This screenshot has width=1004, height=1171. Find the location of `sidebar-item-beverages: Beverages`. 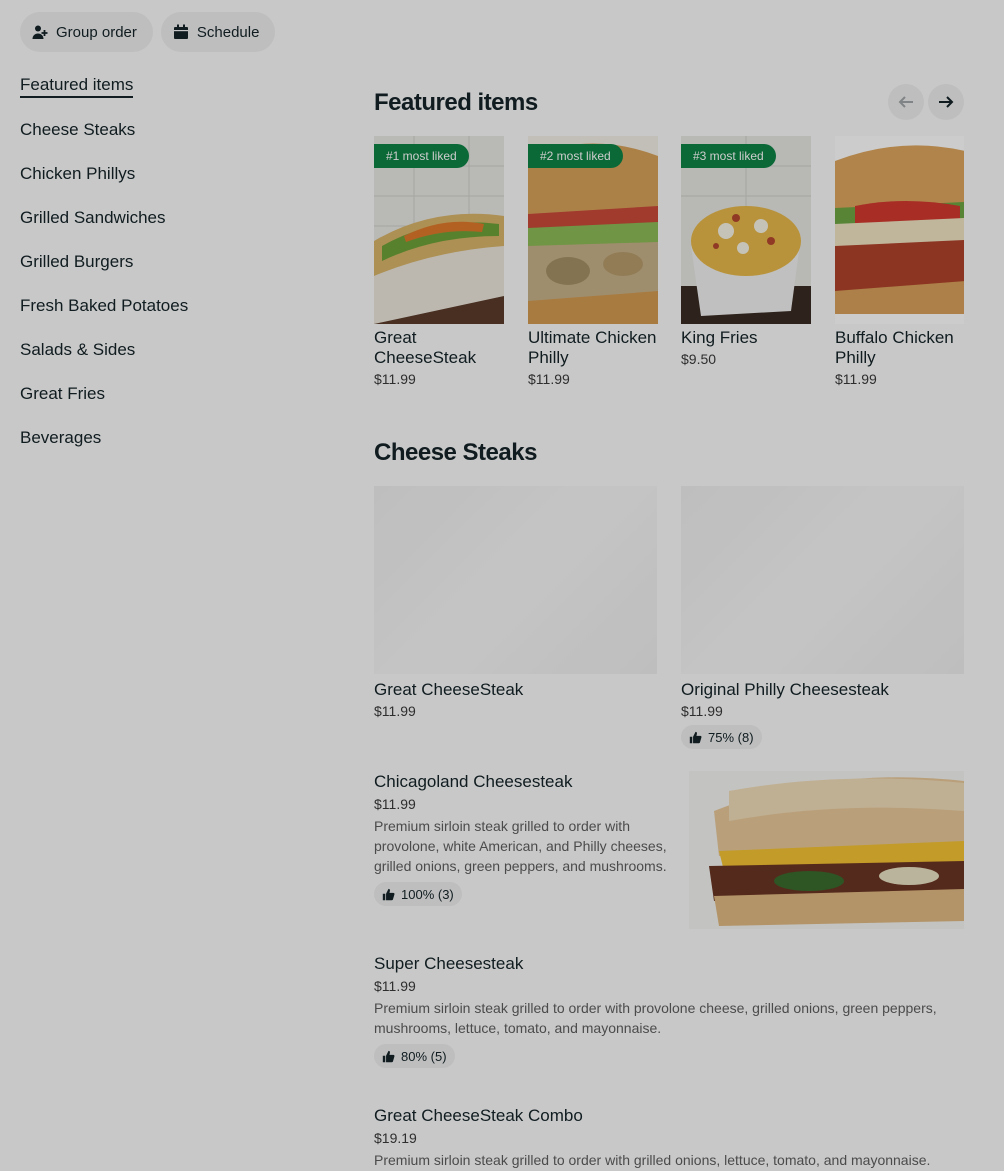

sidebar-item-beverages: Beverages is located at coordinates (170, 448).